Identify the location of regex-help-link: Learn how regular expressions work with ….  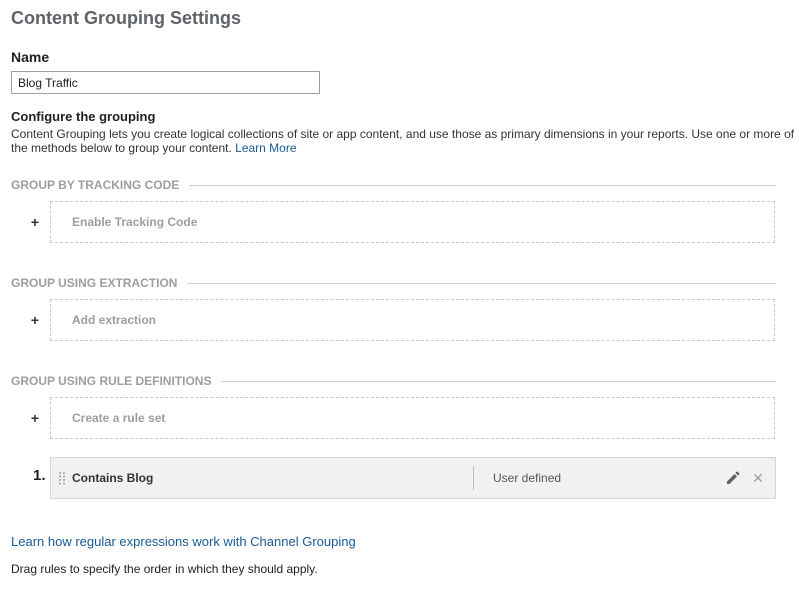
(183, 541).